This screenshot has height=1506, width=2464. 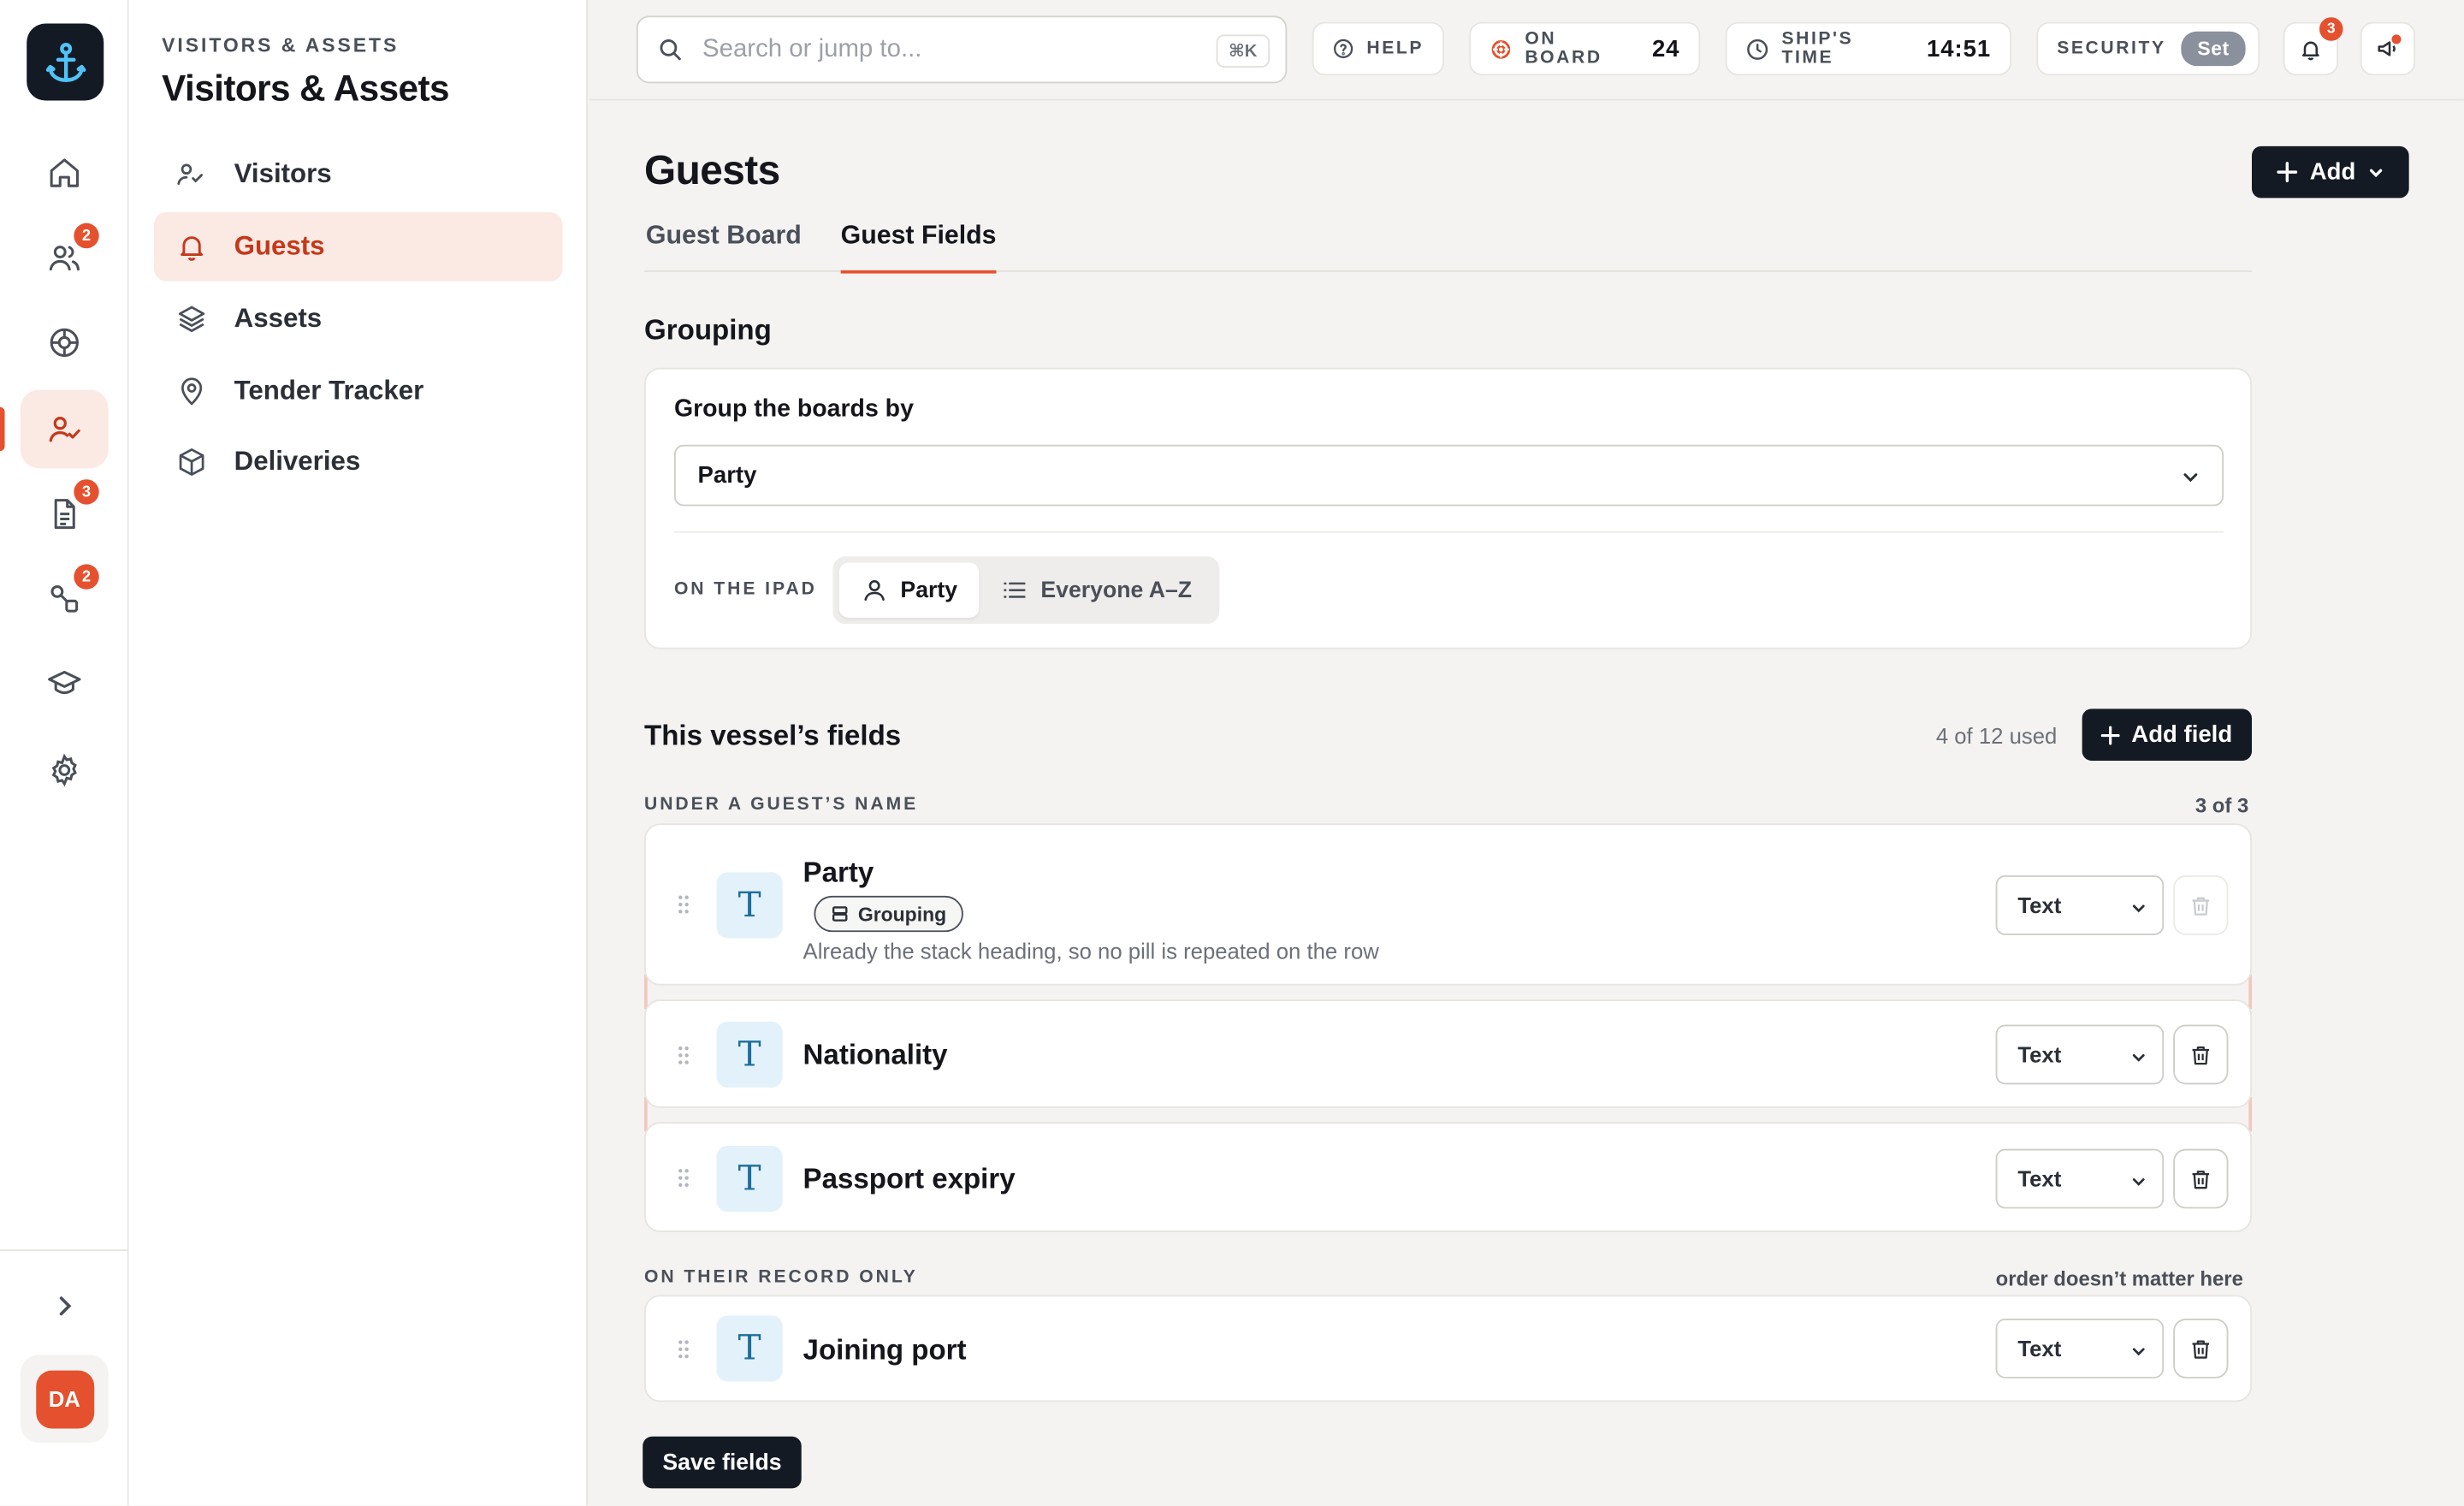 What do you see at coordinates (1448, 476) in the screenshot?
I see `group-by-select: Party` at bounding box center [1448, 476].